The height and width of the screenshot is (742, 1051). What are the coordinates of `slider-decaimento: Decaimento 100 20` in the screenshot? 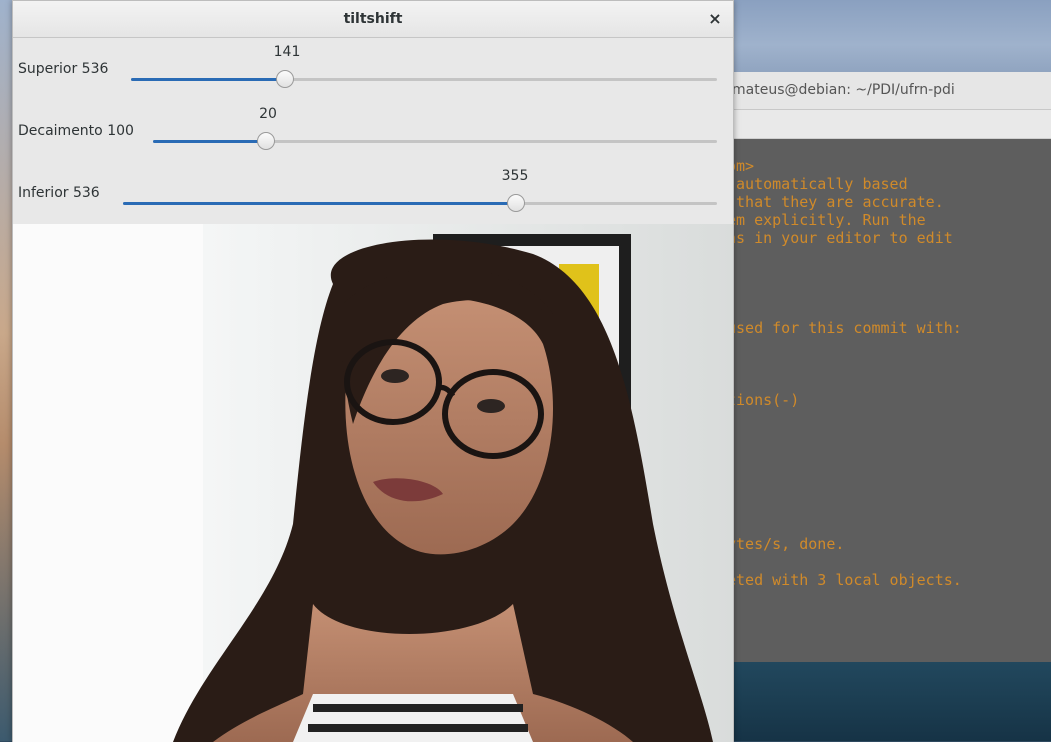 It's located at (373, 131).